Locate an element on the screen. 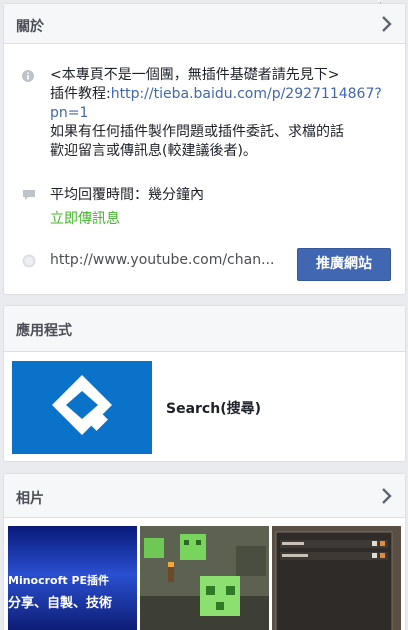 This screenshot has height=630, width=408. description-line-1: <本專頁不是一個團，無插件基礎者請先見下> is located at coordinates (195, 75).